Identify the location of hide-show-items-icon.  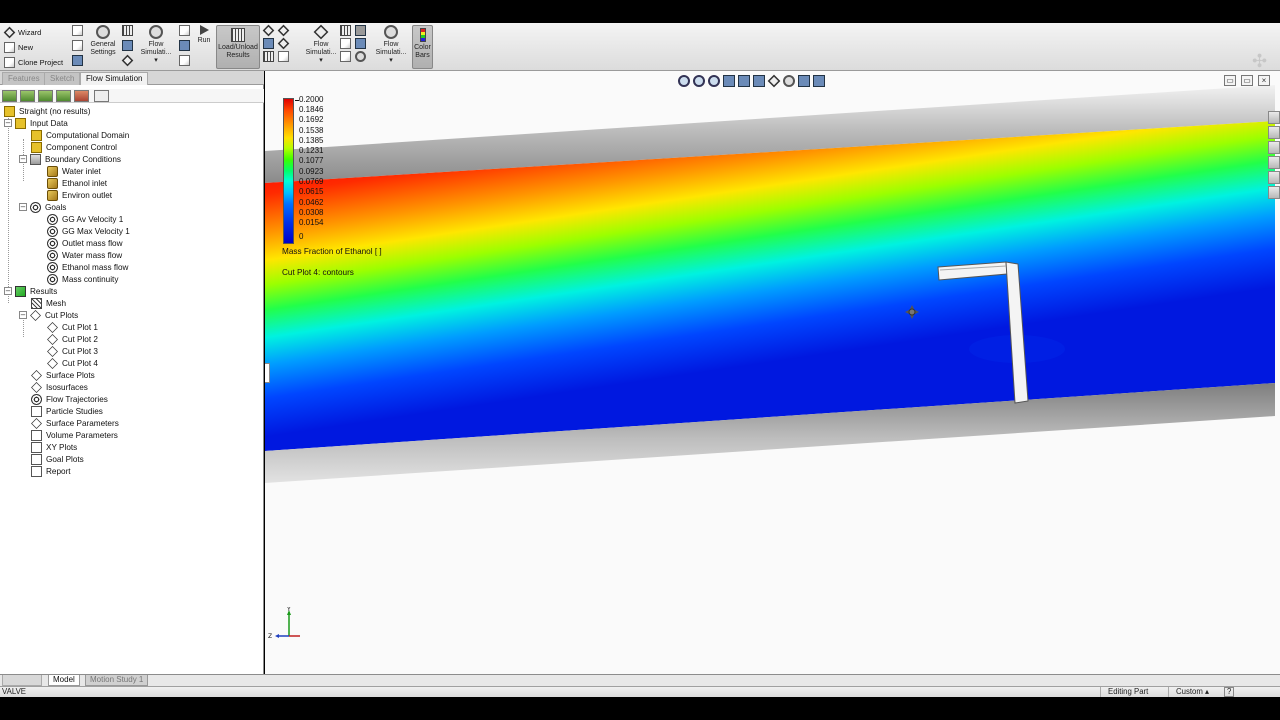
(774, 81).